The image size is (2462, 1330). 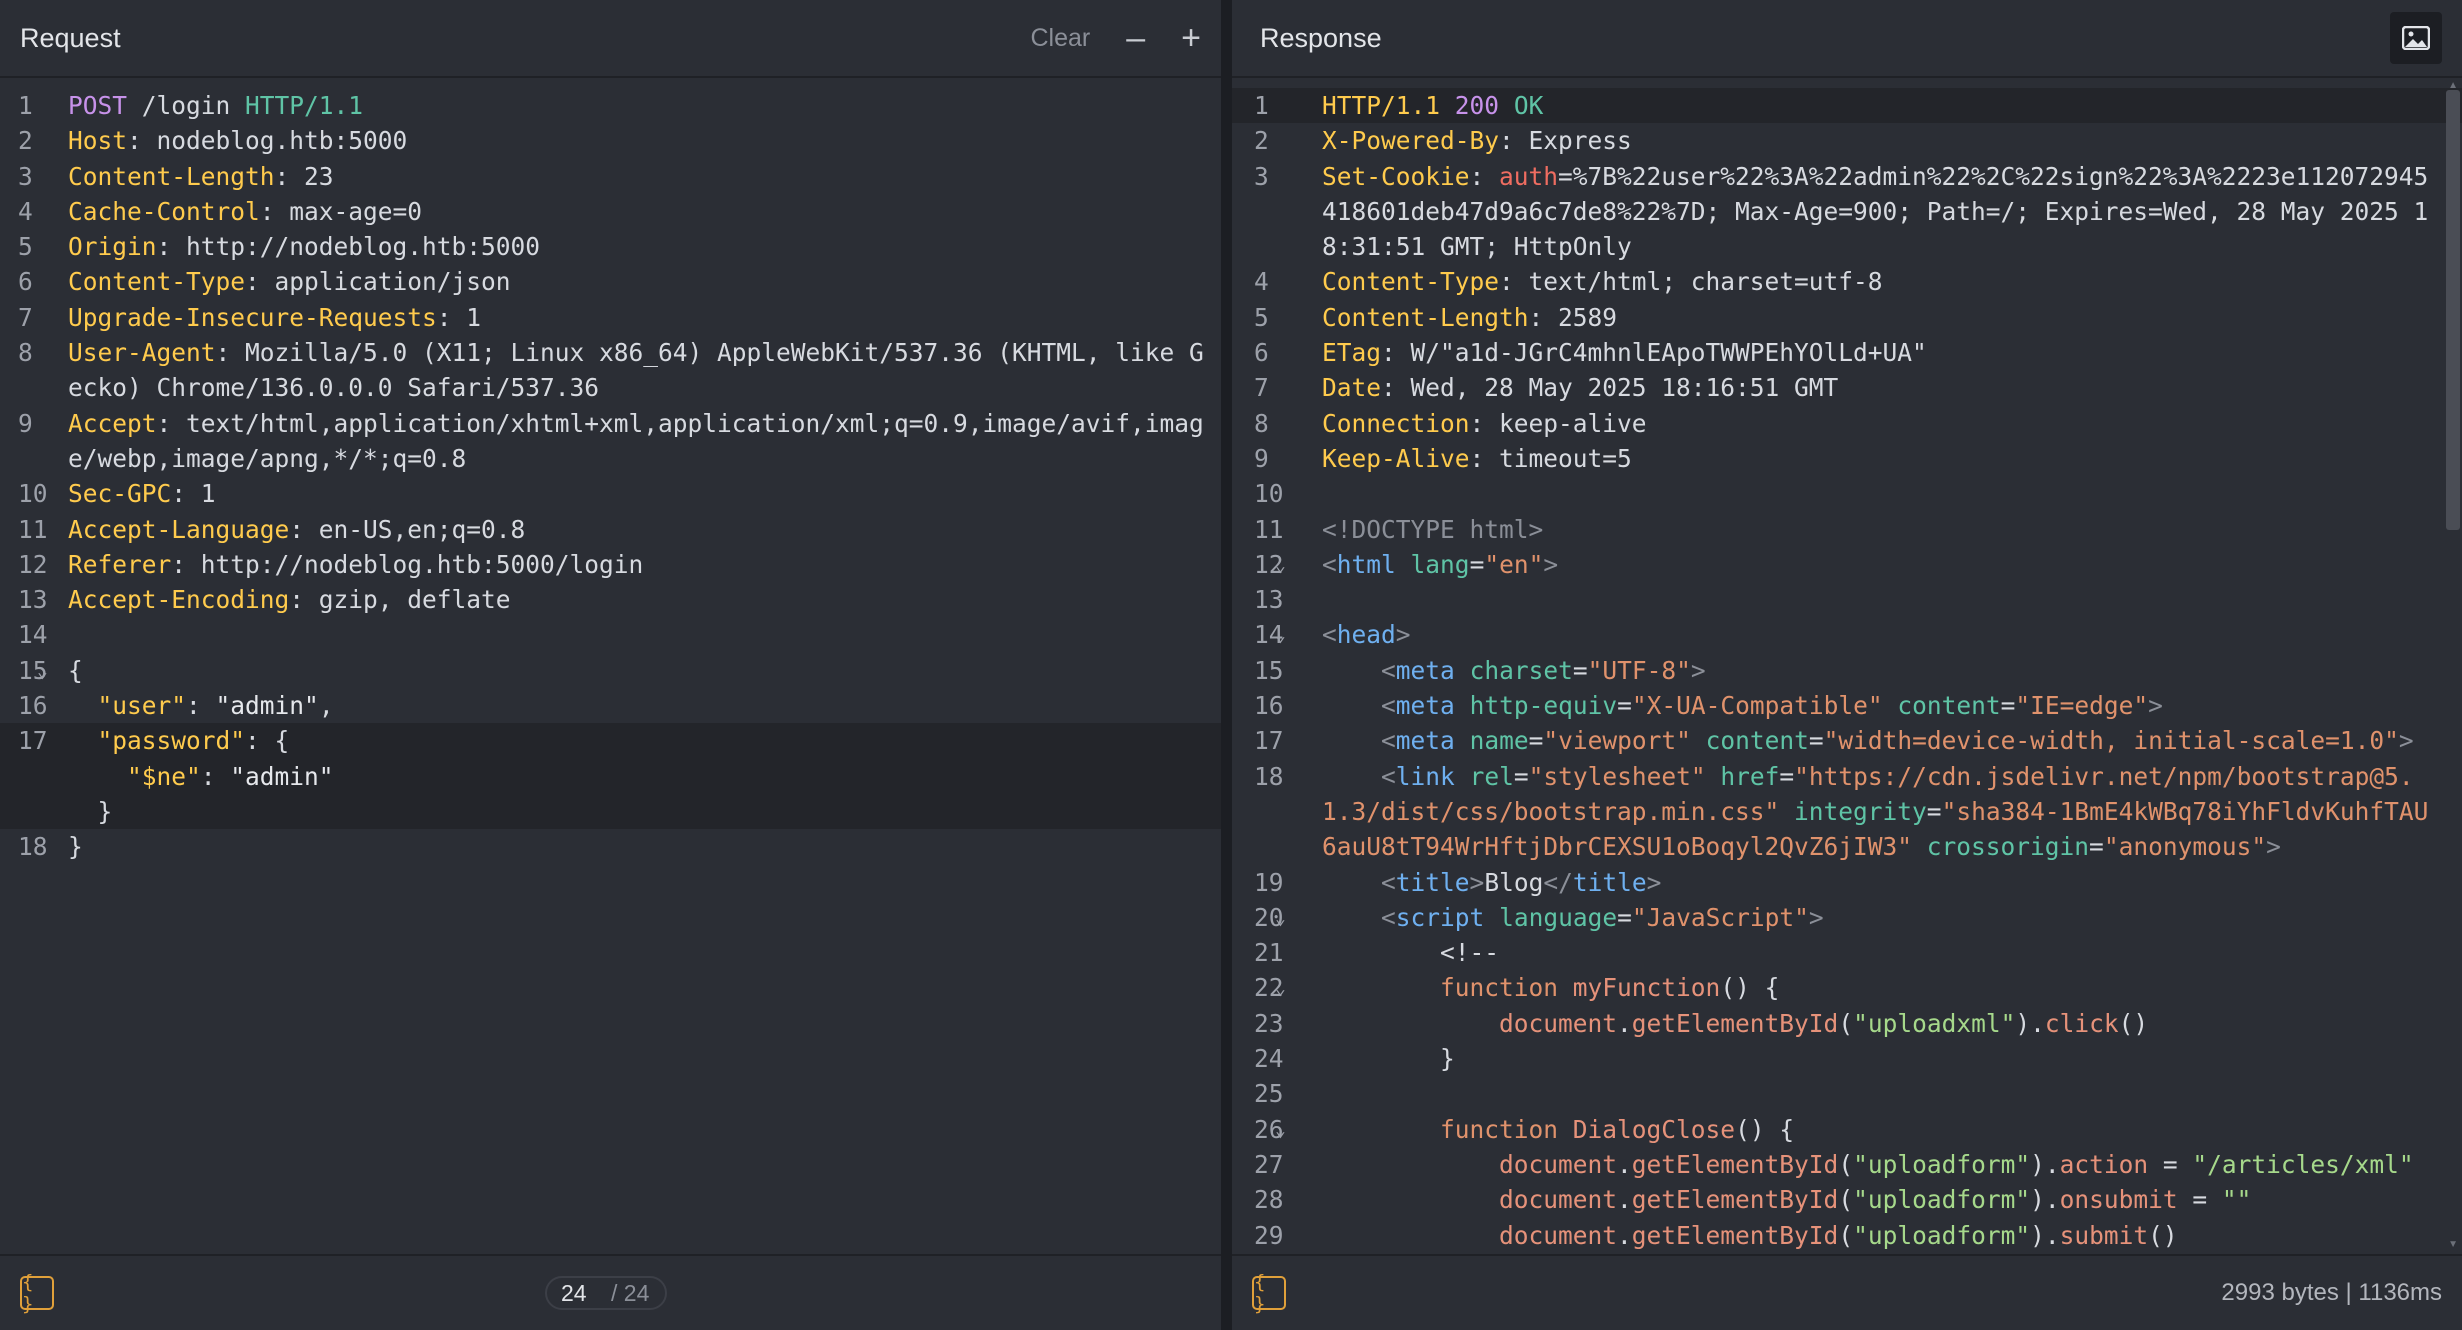 I want to click on code-line: 16 "user": "admin",, so click(x=176, y=706).